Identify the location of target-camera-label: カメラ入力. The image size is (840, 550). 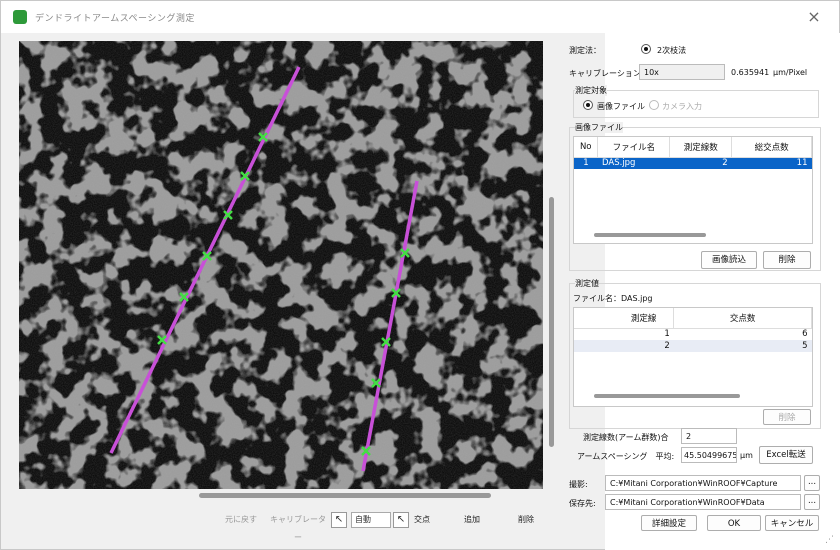
(682, 106).